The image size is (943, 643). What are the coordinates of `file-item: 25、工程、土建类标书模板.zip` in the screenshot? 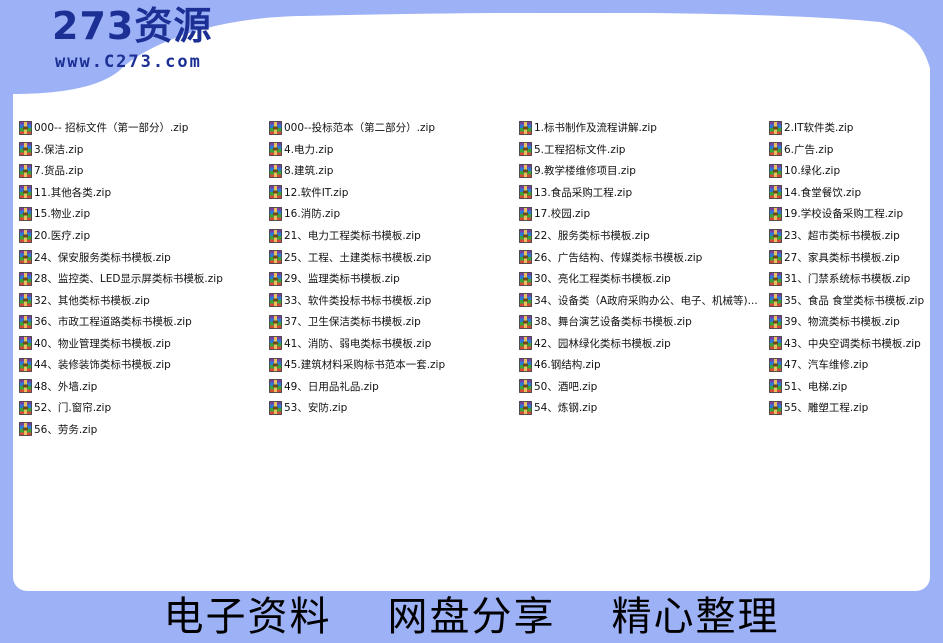 It's located at (394, 257).